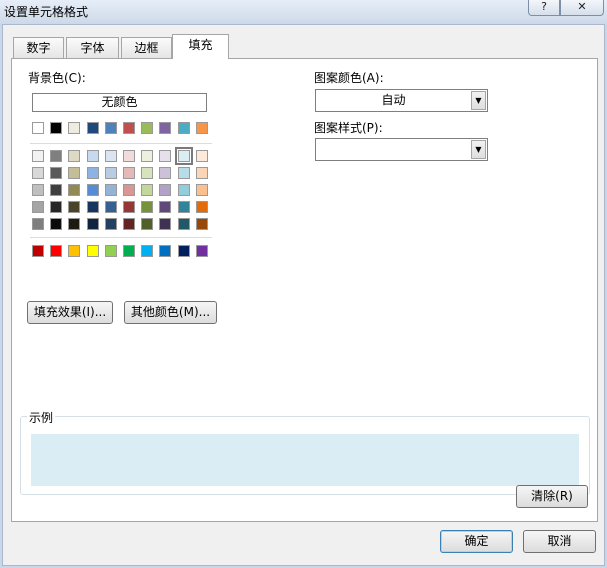 This screenshot has width=607, height=568. I want to click on cancel-button: 取消, so click(559, 541).